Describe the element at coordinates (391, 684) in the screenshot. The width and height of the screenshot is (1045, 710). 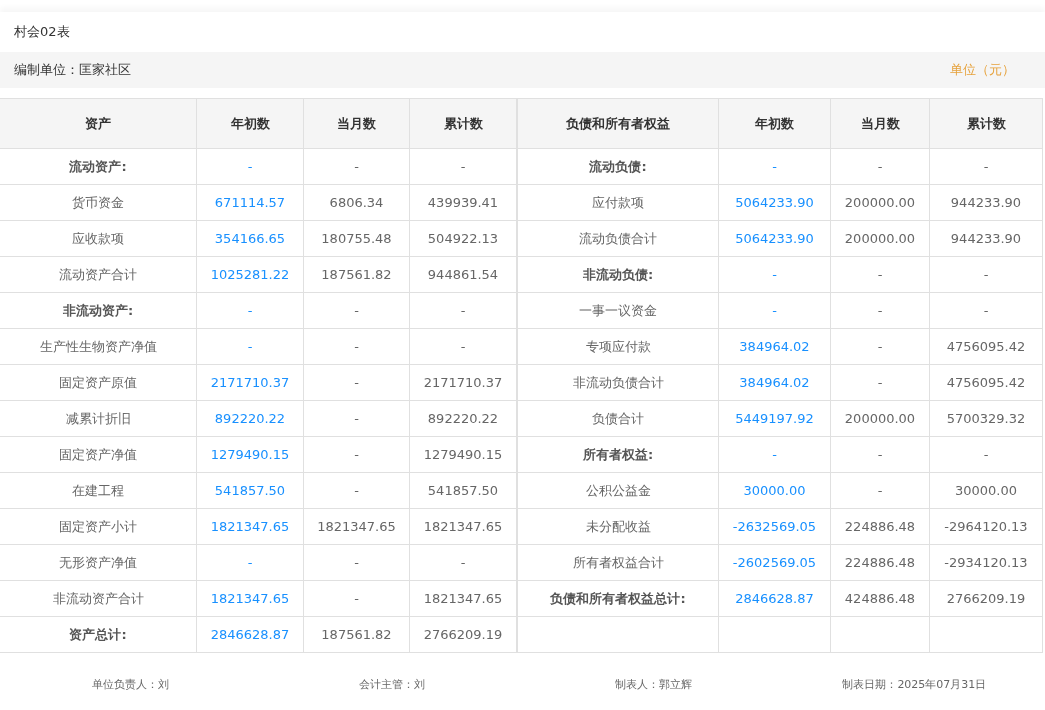
I see `signature-label: 会计主管：刘` at that location.